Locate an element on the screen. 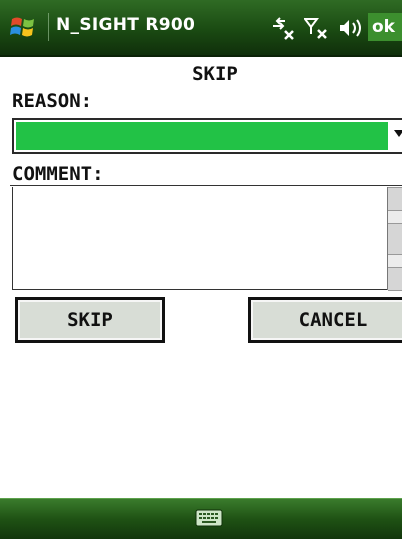 The height and width of the screenshot is (539, 402). comment-divider is located at coordinates (206, 185).